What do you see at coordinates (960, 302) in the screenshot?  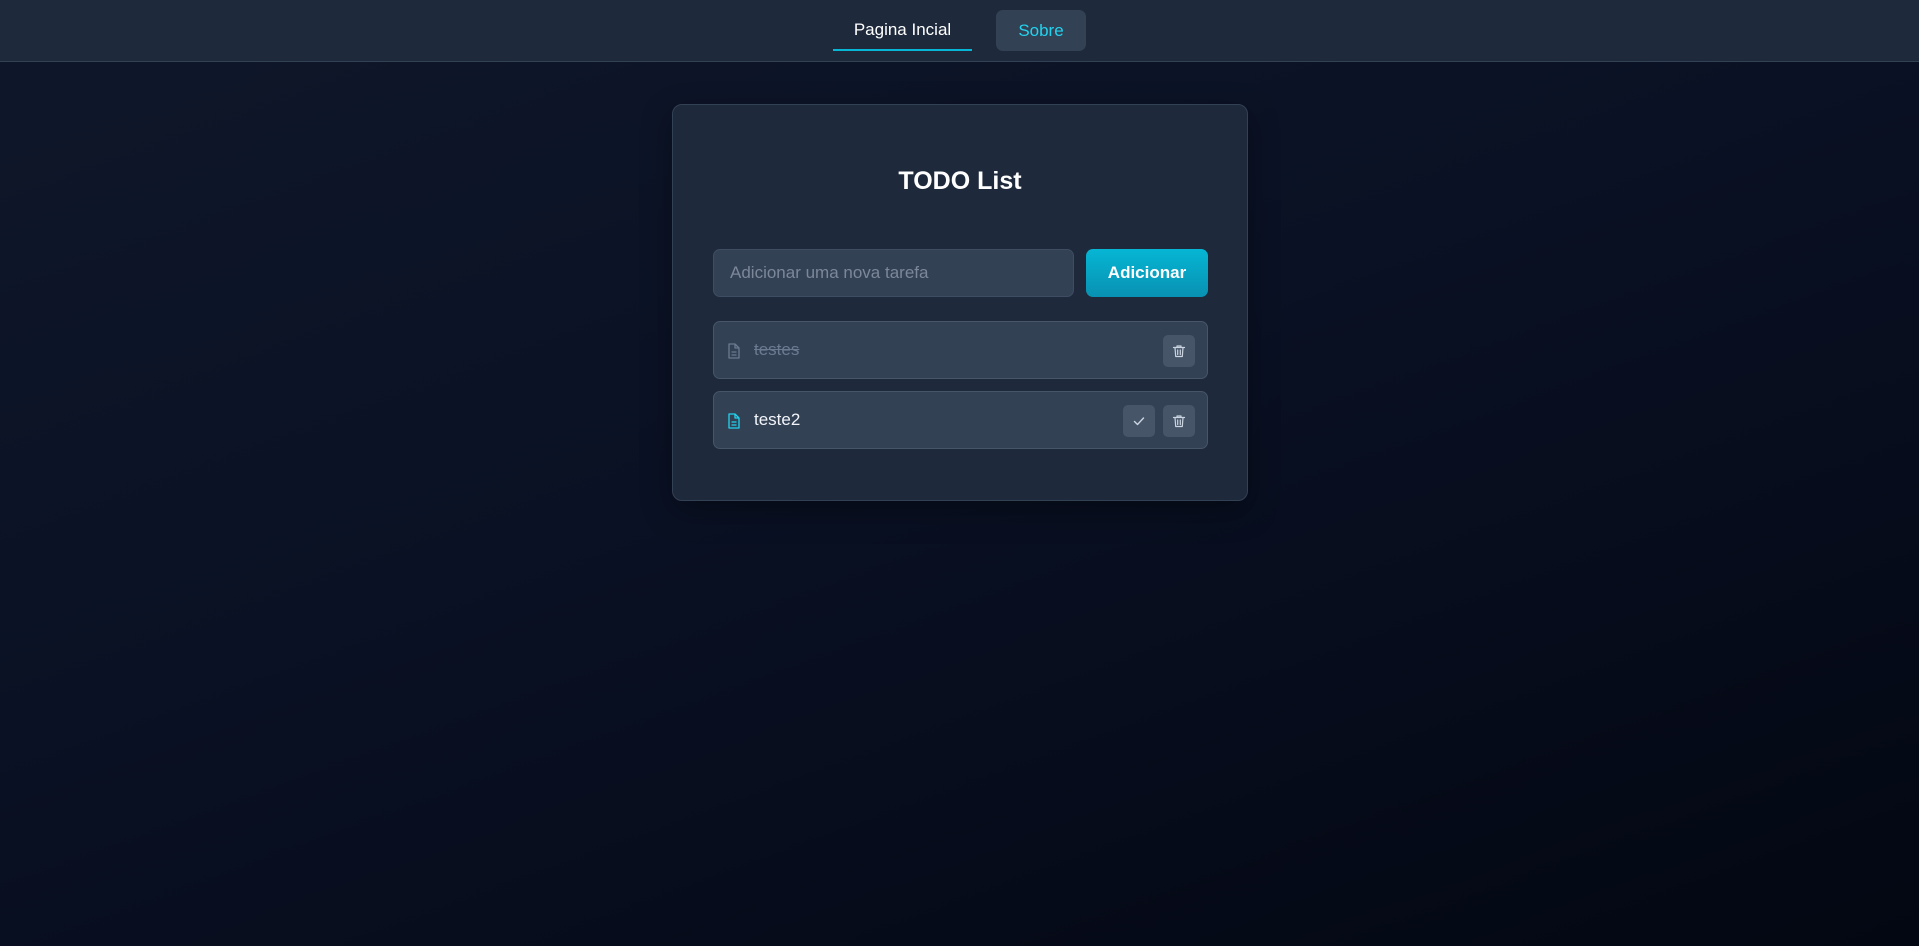 I see `todo-card: TODO List Adicionar testes teste2` at bounding box center [960, 302].